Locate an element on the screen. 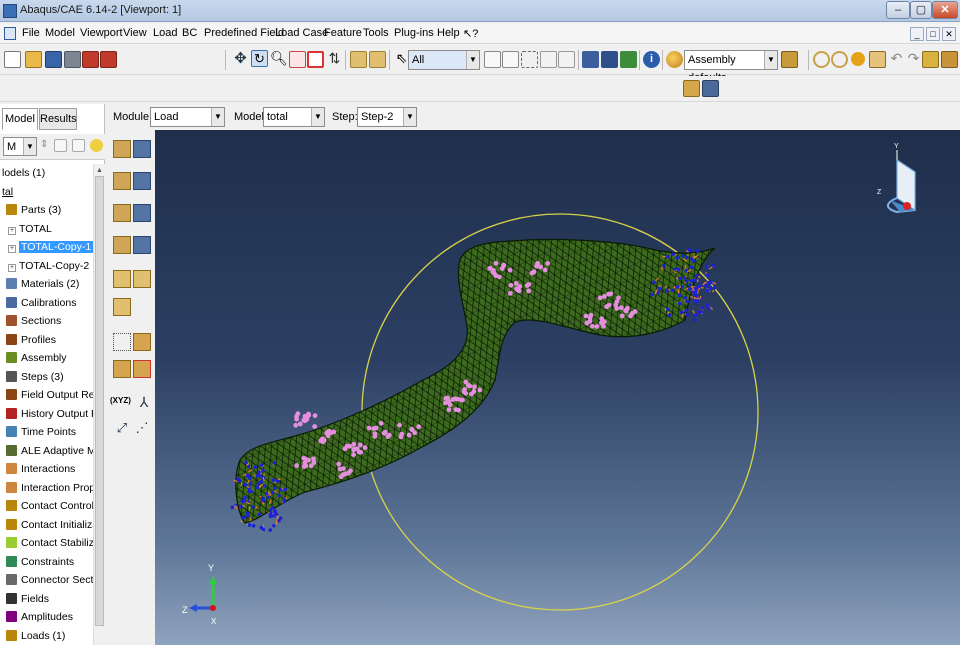 This screenshot has height=645, width=960. pan-icon: ✥ is located at coordinates (240, 59).